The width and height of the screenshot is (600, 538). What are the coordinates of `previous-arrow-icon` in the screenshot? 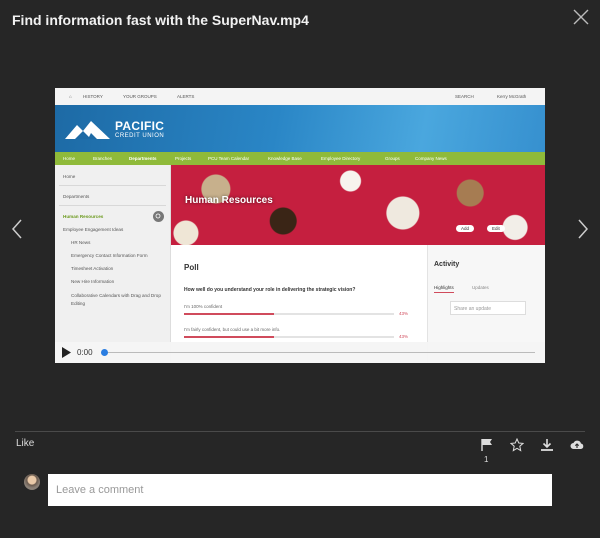 It's located at (17, 229).